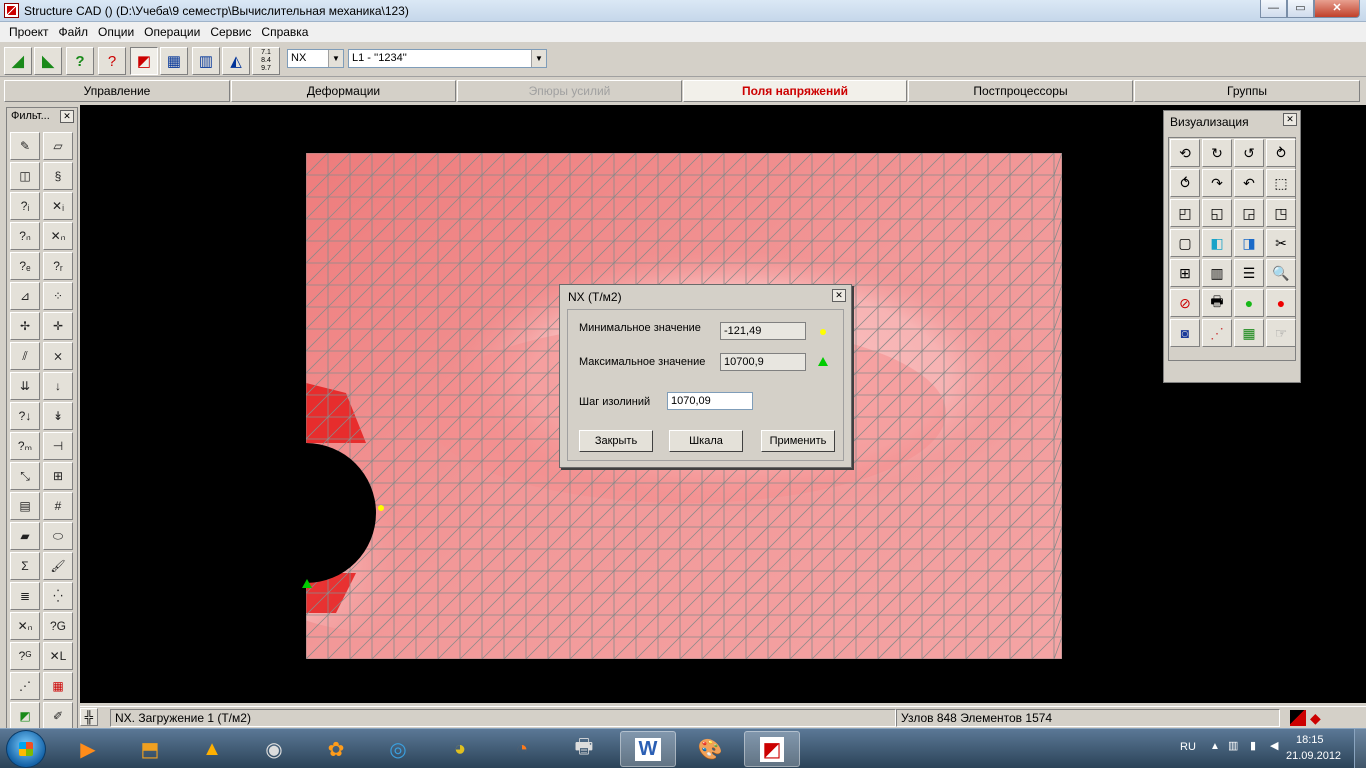  What do you see at coordinates (58, 656) in the screenshot?
I see `local-axis-icon: ✕L` at bounding box center [58, 656].